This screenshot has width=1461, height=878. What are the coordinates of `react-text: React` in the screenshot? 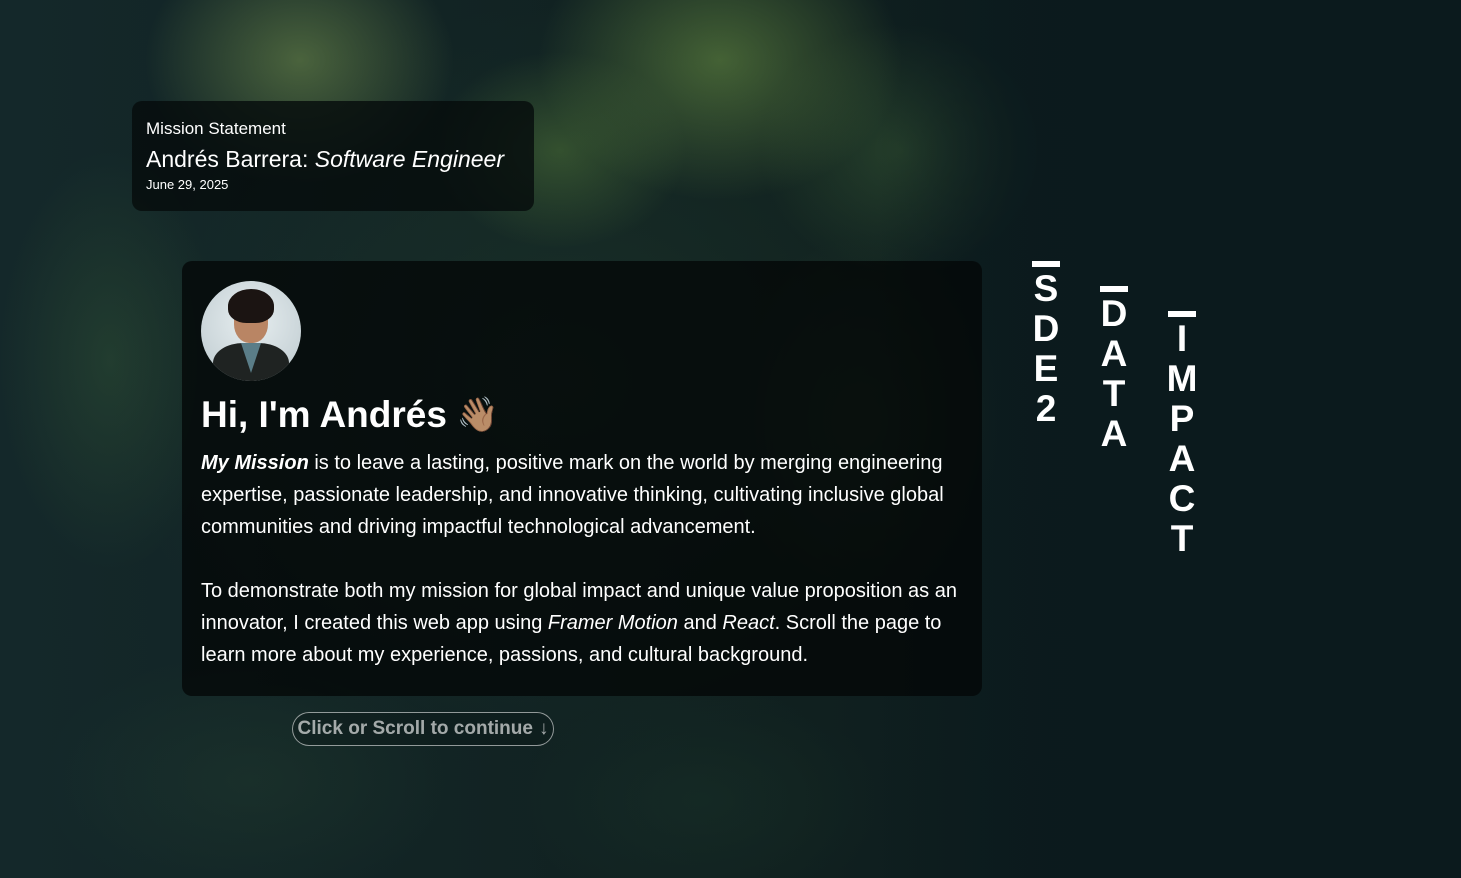 It's located at (748, 623).